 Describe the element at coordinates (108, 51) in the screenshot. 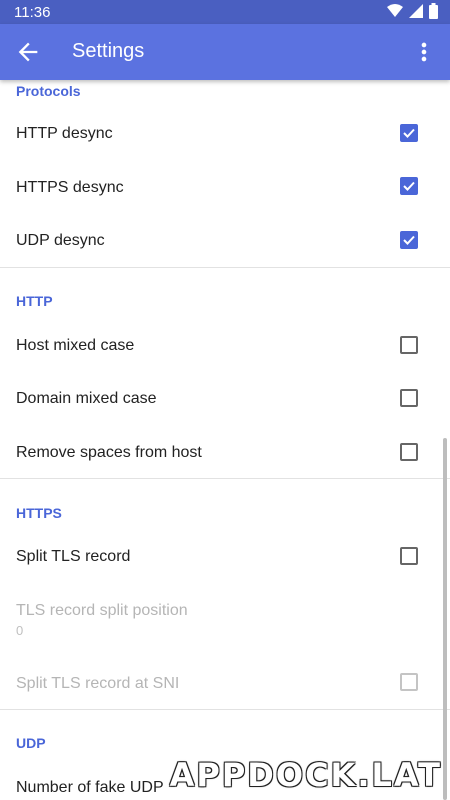

I see `page-title: Settings` at that location.